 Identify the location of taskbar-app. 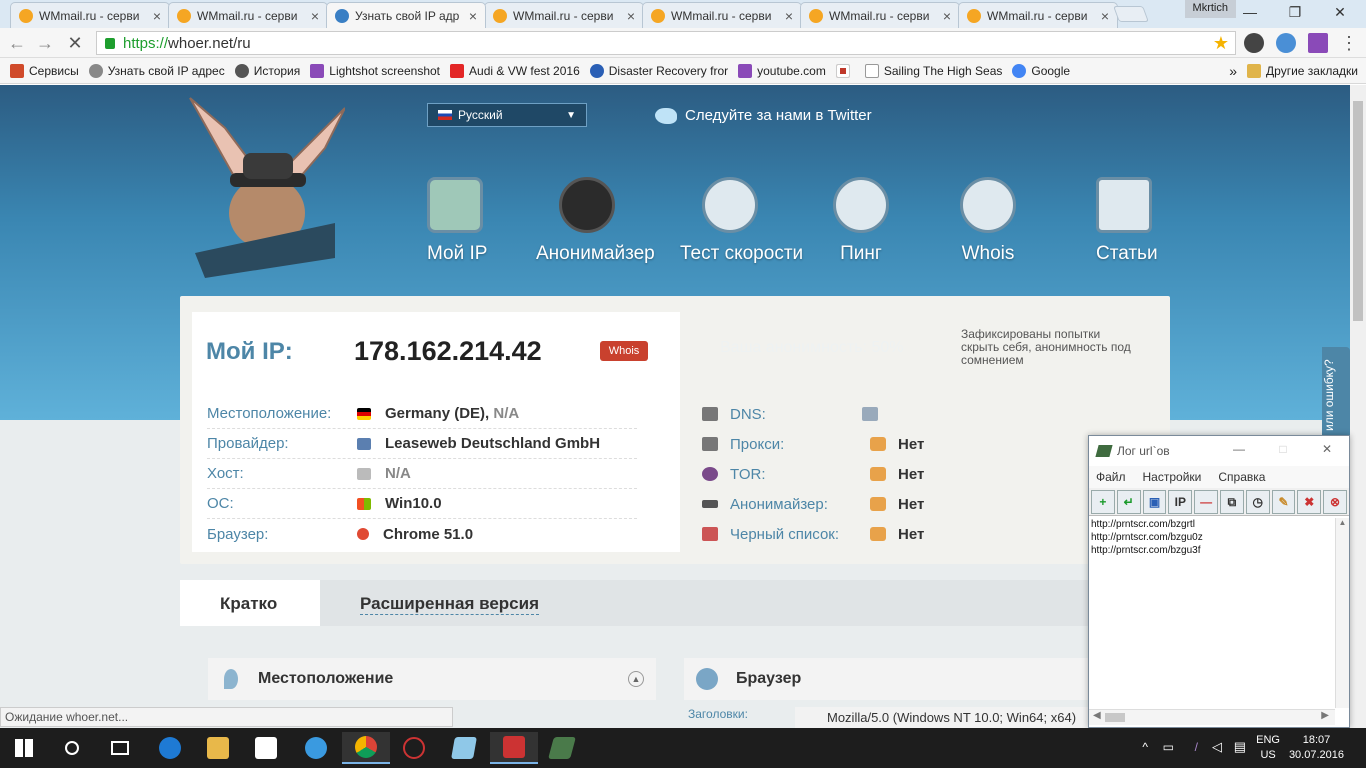
(414, 748).